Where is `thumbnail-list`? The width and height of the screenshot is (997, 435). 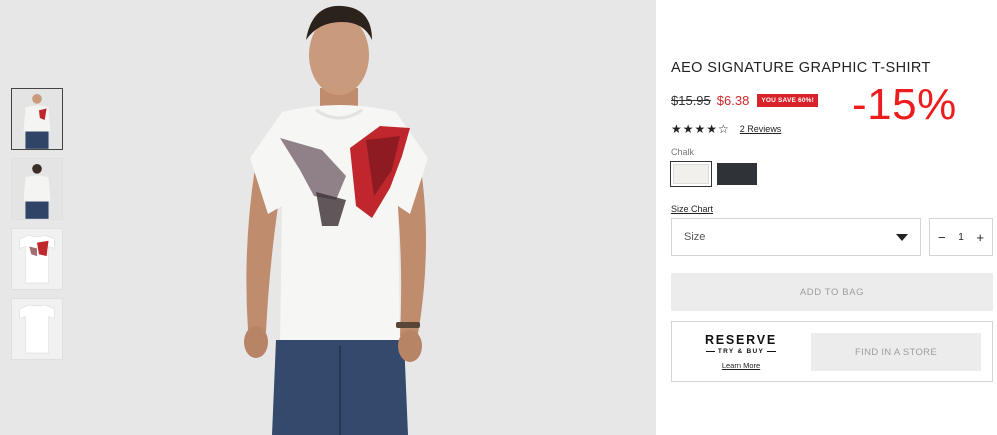
thumbnail-list is located at coordinates (37, 228).